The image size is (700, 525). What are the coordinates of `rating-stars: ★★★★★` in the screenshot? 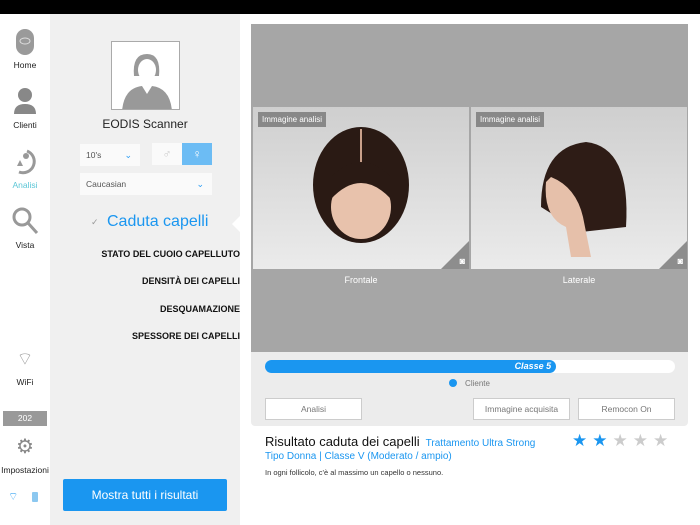 It's located at (622, 441).